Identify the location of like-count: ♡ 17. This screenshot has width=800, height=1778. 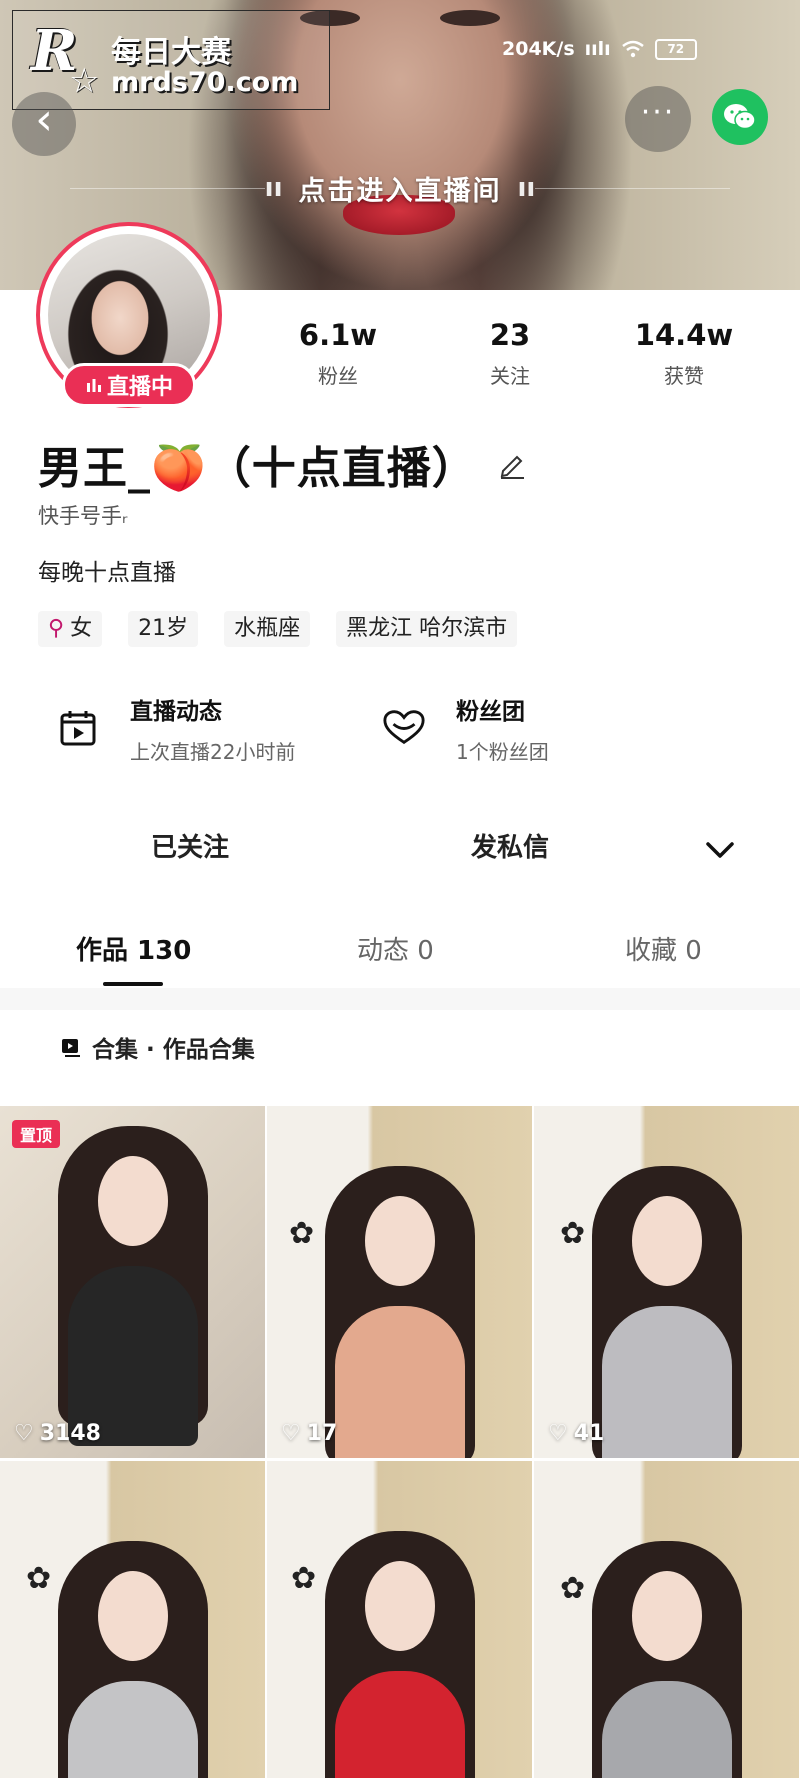
(309, 1433).